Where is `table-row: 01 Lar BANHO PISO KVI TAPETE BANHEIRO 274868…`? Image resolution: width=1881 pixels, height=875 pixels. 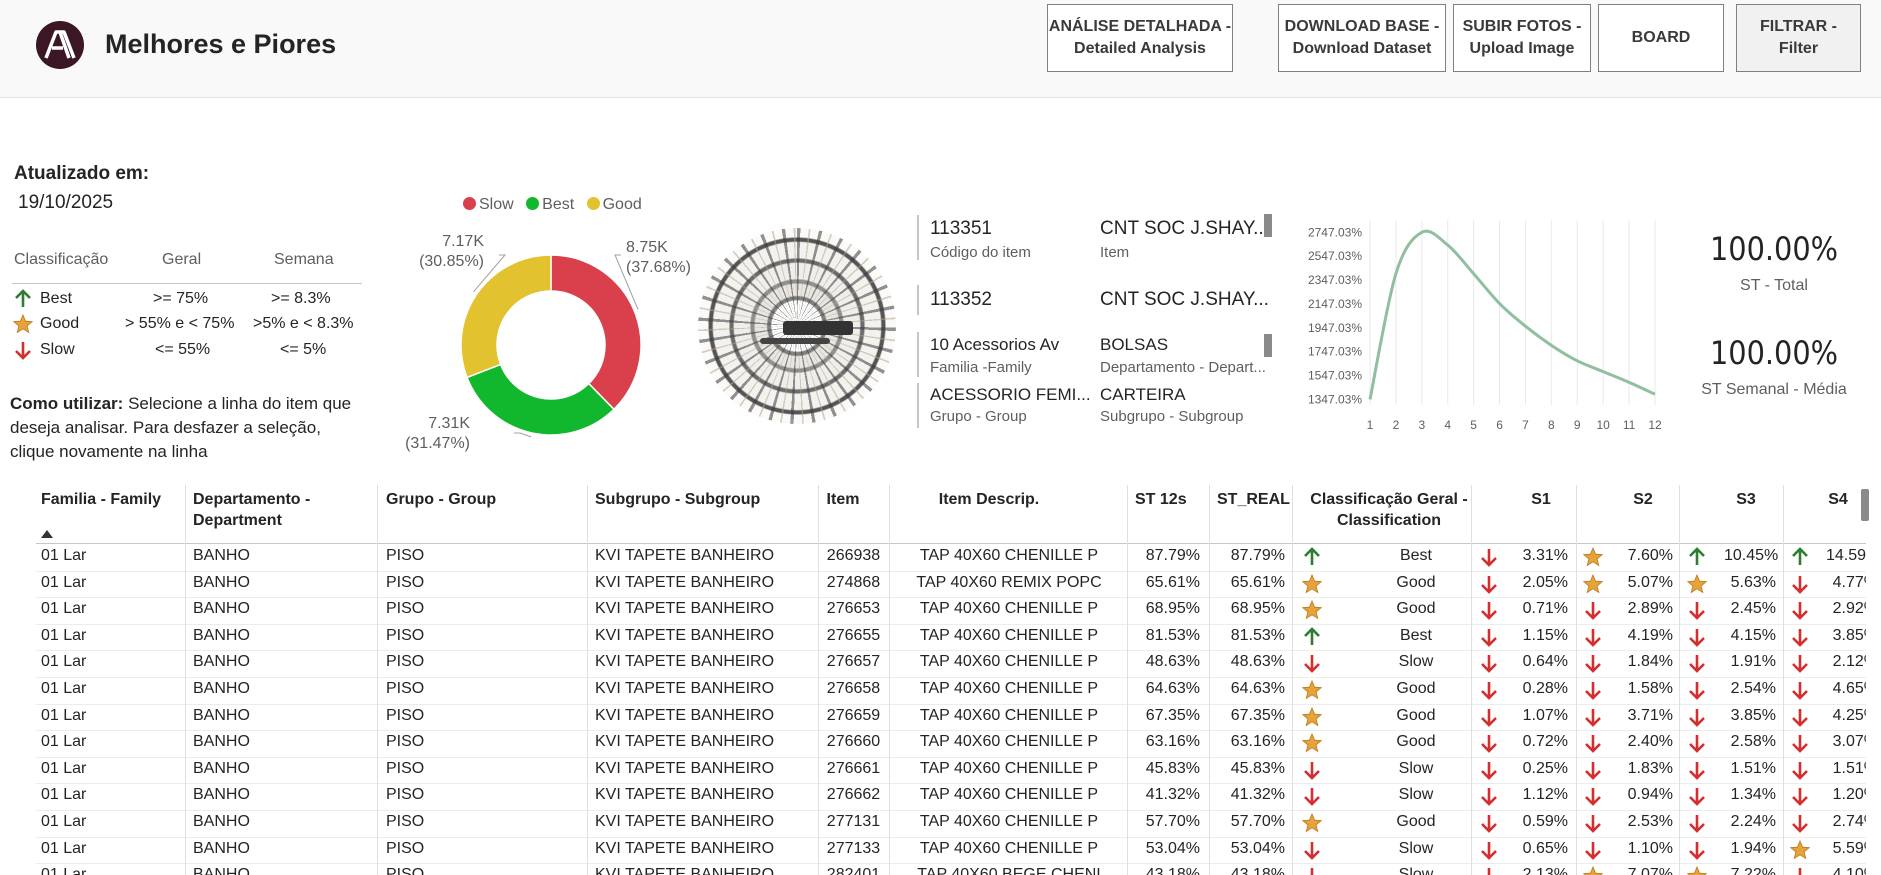 table-row: 01 Lar BANHO PISO KVI TAPETE BANHEIRO 274868… is located at coordinates (951, 585).